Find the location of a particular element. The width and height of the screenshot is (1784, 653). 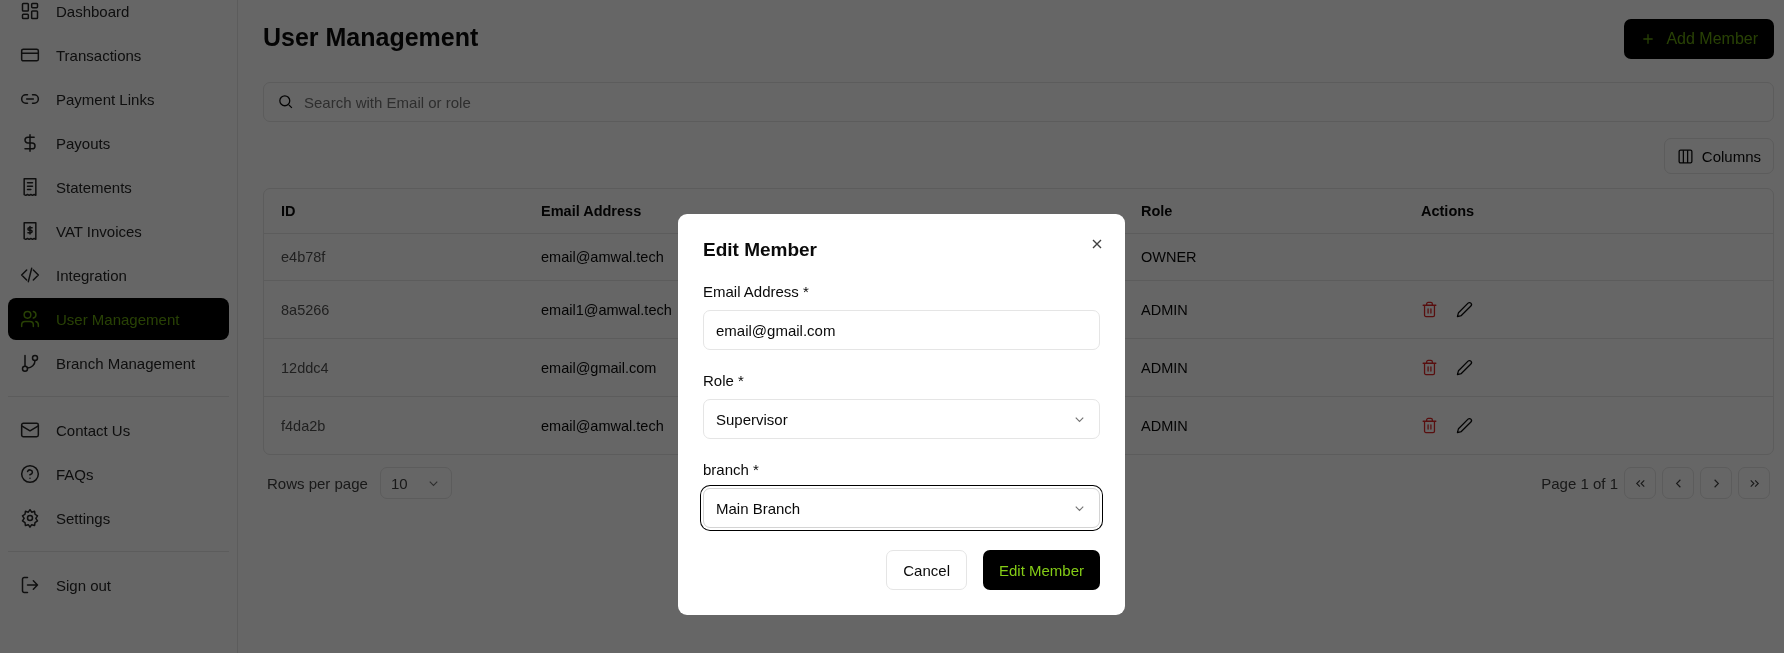

sidebar-item: Contact Us is located at coordinates (118, 430).